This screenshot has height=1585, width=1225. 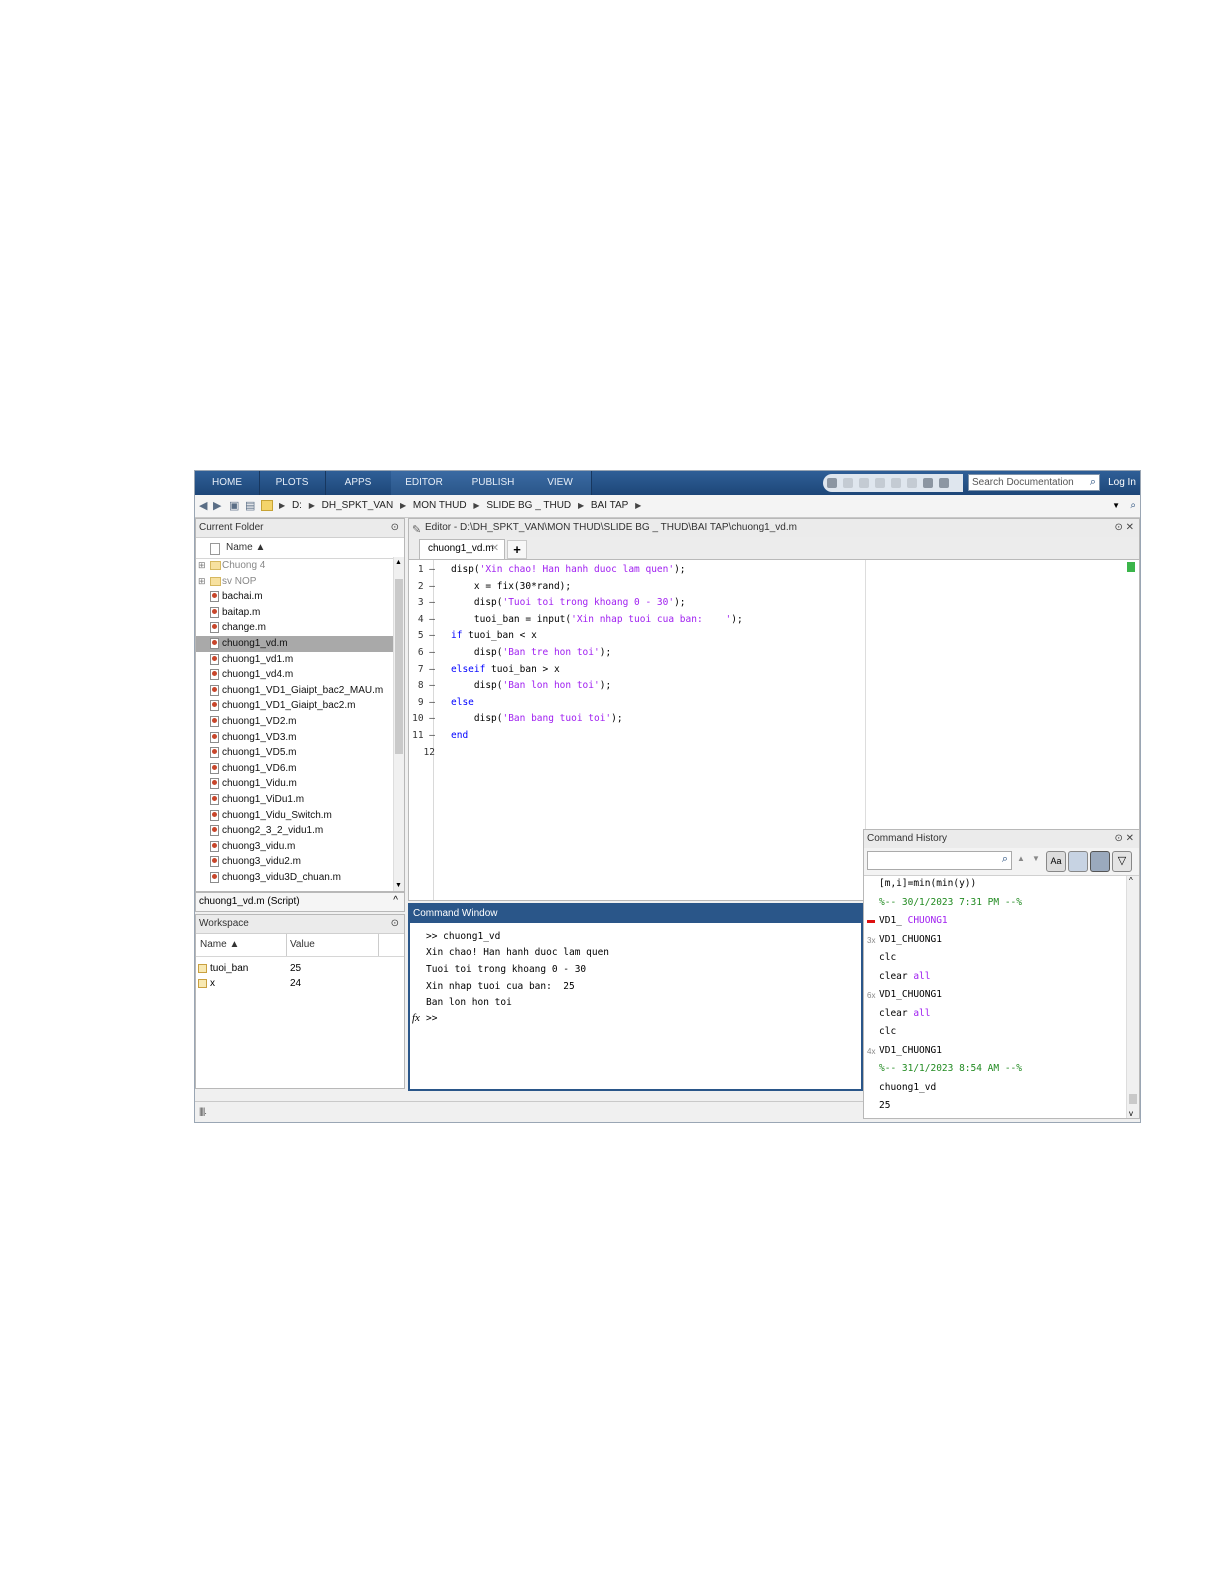 What do you see at coordinates (531, 652) in the screenshot?
I see `code-line: disp('Ban tre hon toi');` at bounding box center [531, 652].